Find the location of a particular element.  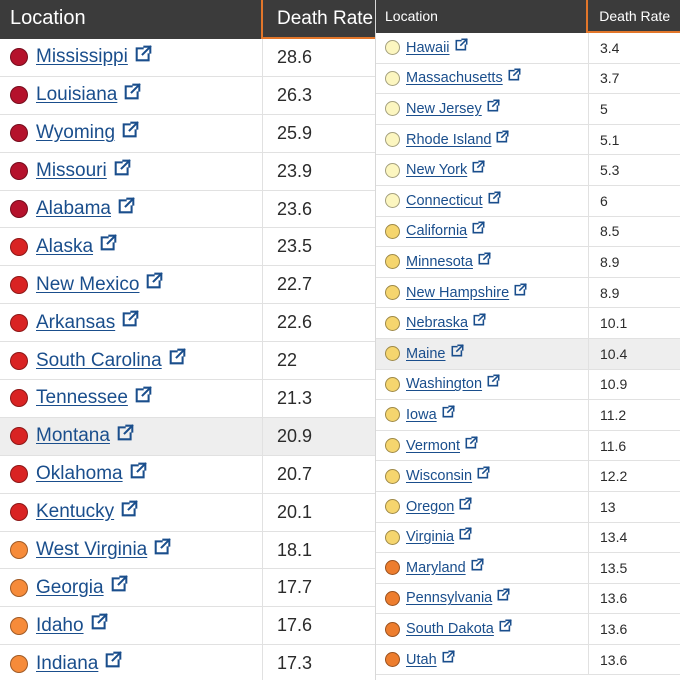

location-cell: Washington is located at coordinates (482, 384).